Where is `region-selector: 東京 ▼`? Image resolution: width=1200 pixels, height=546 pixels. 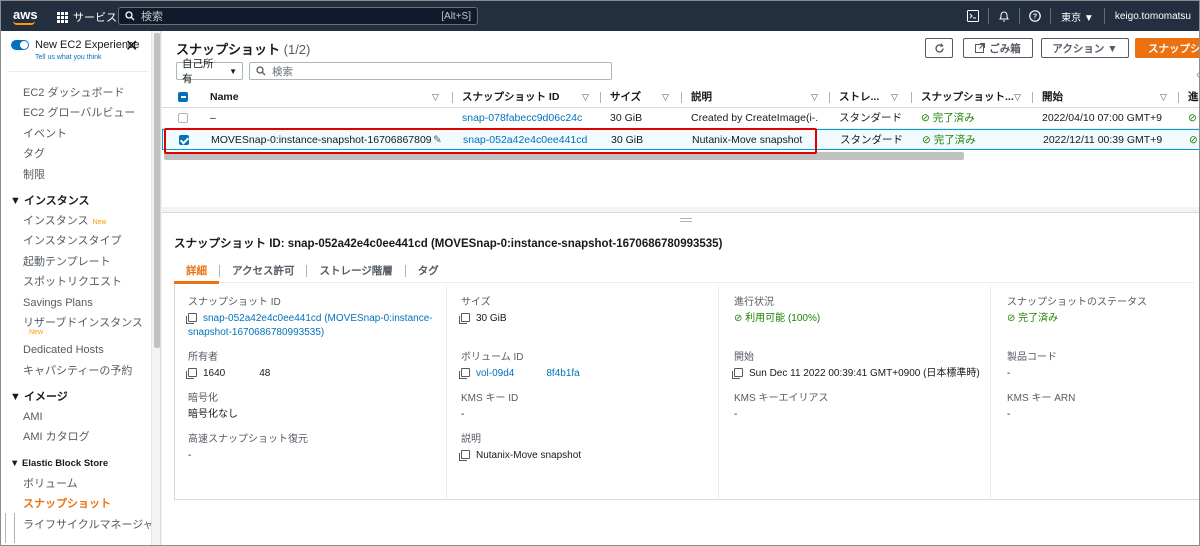
region-selector: 東京 ▼ is located at coordinates (1077, 16).